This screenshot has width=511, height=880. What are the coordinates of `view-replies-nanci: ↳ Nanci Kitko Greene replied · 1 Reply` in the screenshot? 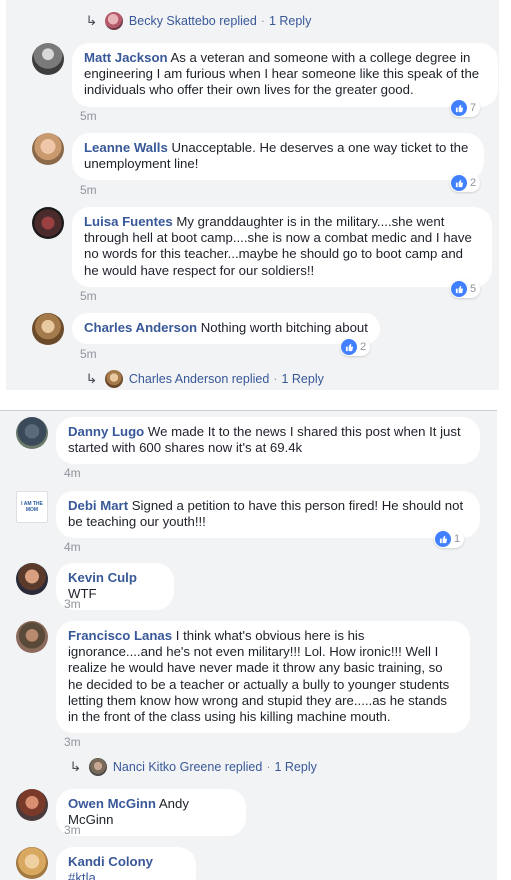 It's located at (193, 767).